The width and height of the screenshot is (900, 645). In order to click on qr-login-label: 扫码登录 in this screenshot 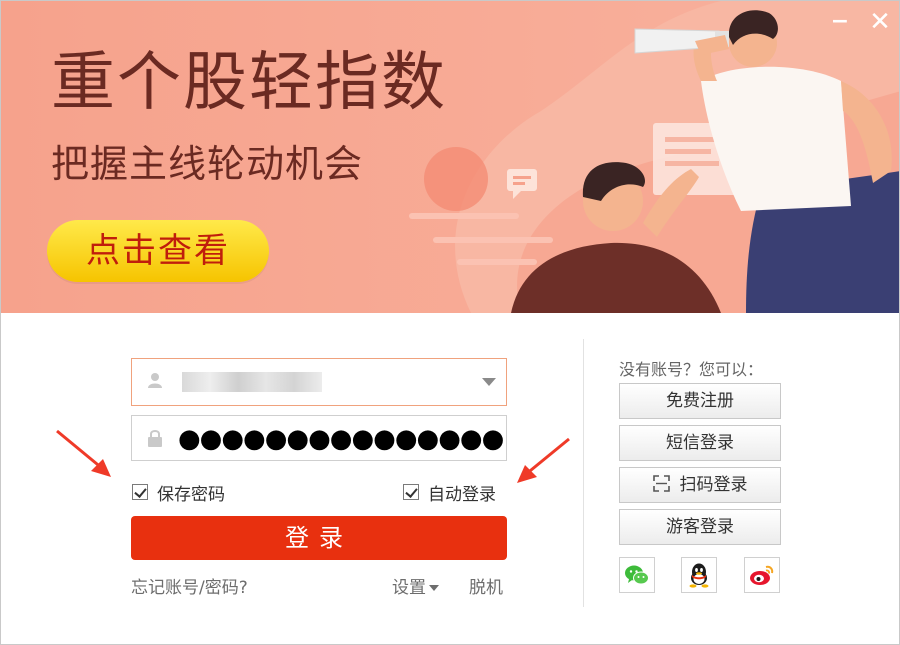, I will do `click(713, 485)`.